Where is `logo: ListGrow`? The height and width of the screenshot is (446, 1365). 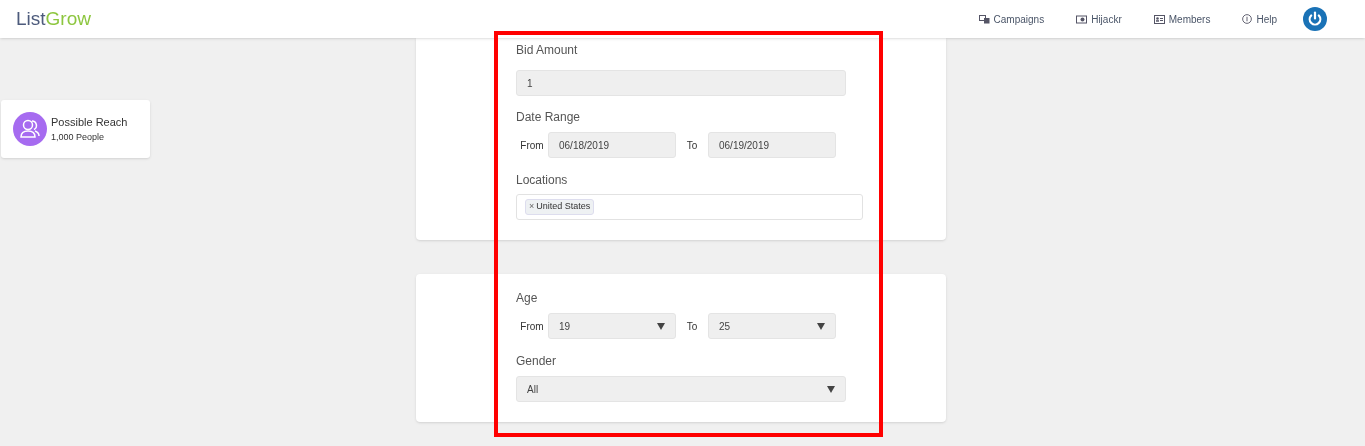 logo: ListGrow is located at coordinates (53, 19).